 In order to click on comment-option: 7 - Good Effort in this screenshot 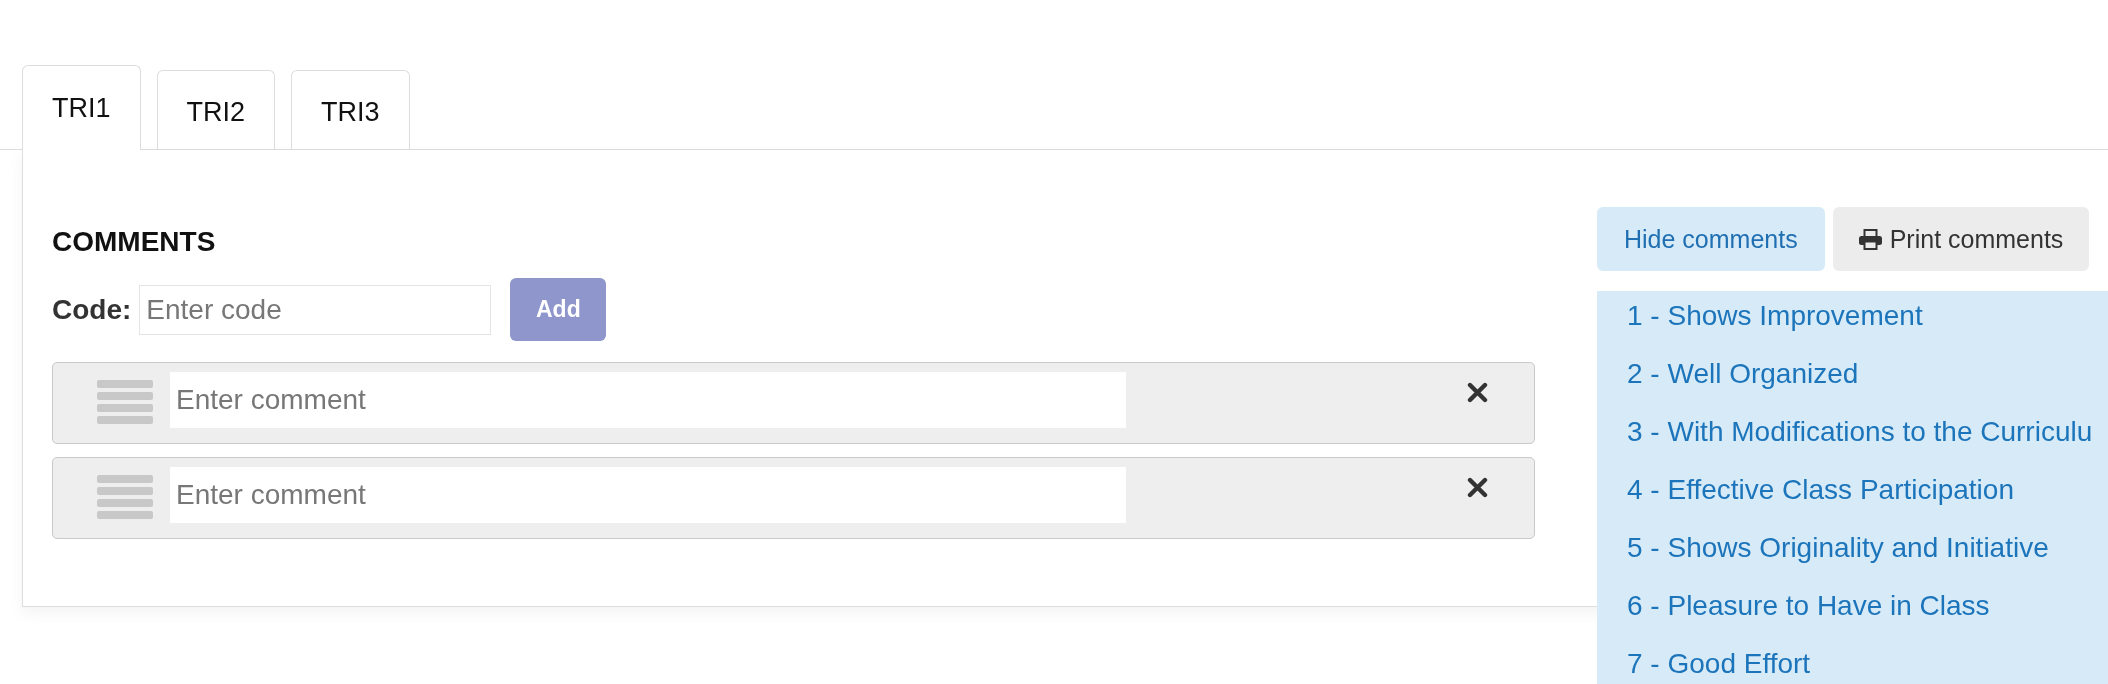, I will do `click(1719, 664)`.